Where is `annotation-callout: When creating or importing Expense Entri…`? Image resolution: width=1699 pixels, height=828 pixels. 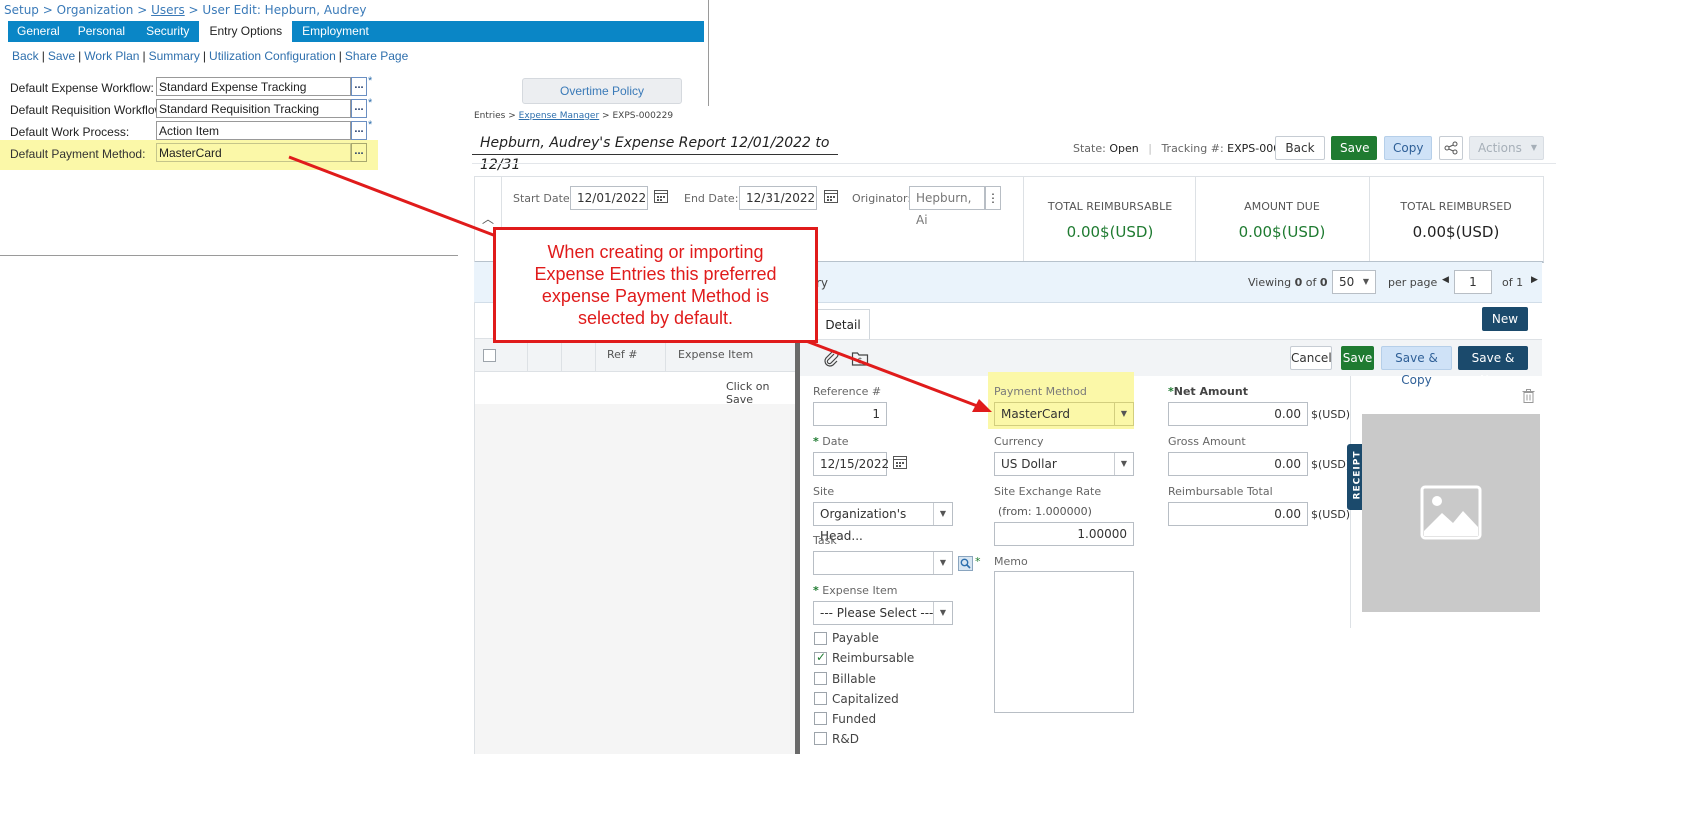
annotation-callout: When creating or importing Expense Entri… is located at coordinates (655, 285).